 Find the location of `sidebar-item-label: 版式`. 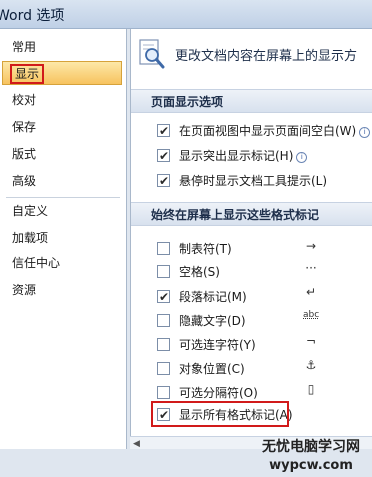

sidebar-item-label: 版式 is located at coordinates (24, 154).